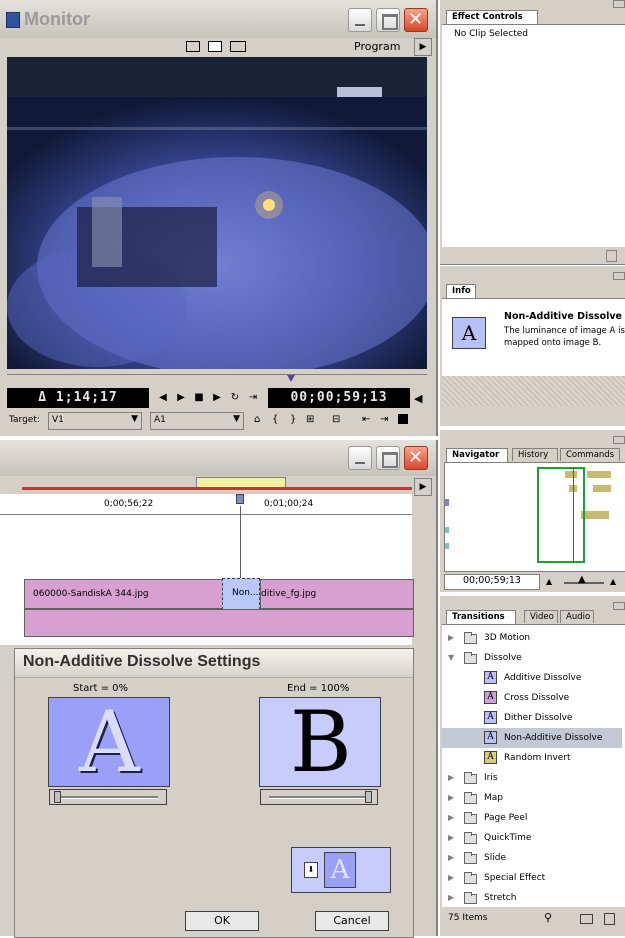 This screenshot has height=938, width=625. What do you see at coordinates (293, 419) in the screenshot?
I see `mark-out-icon: }` at bounding box center [293, 419].